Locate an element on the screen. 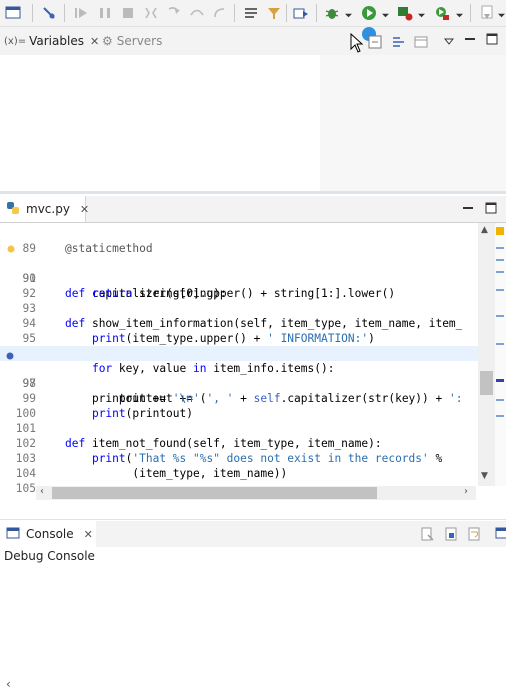 Image resolution: width=506 pixels, height=700 pixels. variables-detail-pane is located at coordinates (413, 123).